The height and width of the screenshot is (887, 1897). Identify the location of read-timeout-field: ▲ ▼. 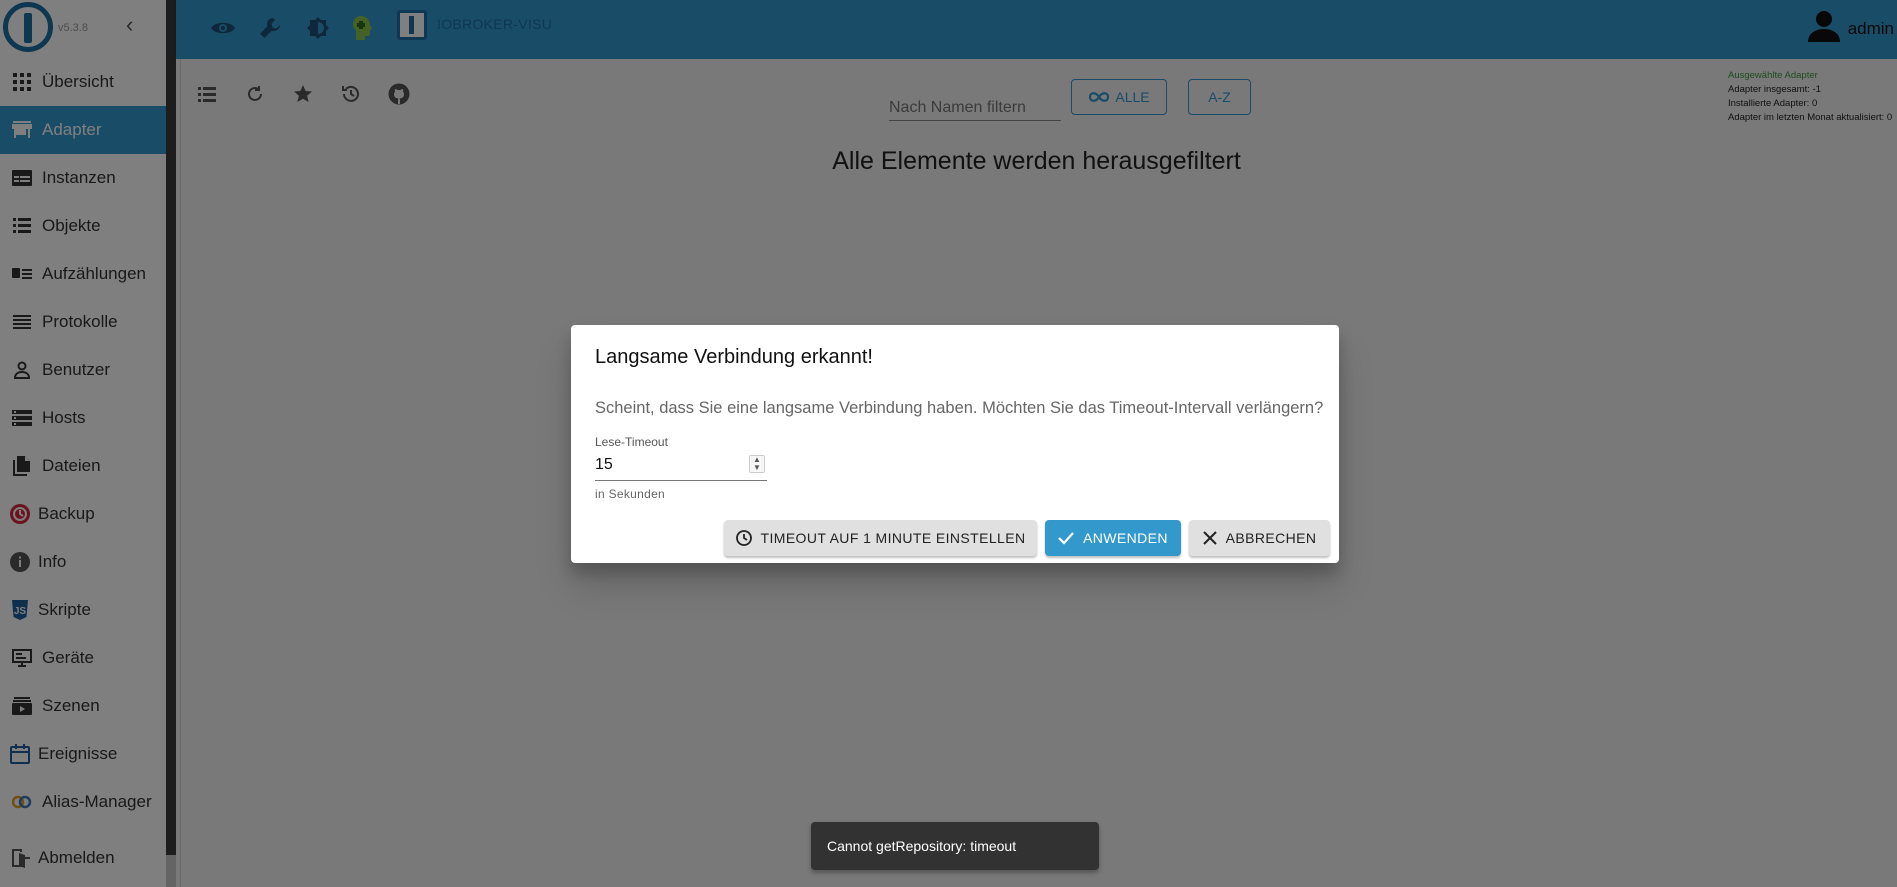
(681, 466).